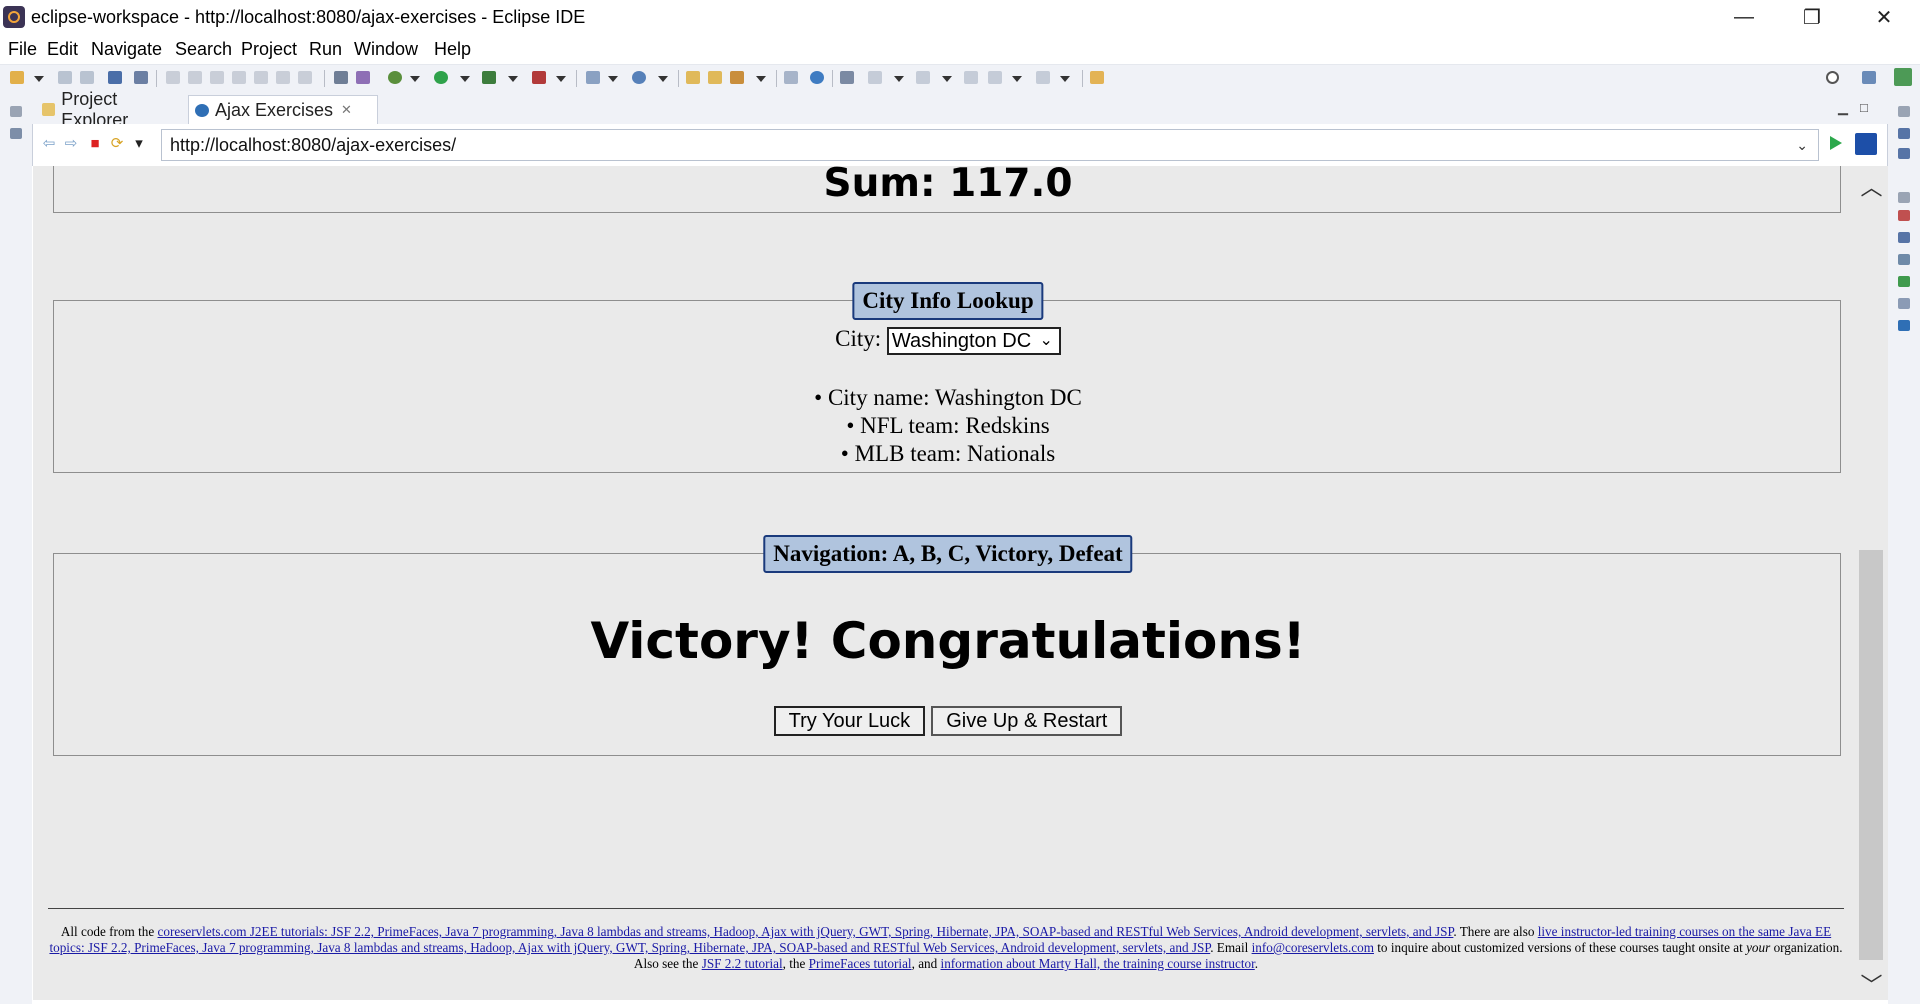  What do you see at coordinates (1904, 153) in the screenshot?
I see `task-list-icon` at bounding box center [1904, 153].